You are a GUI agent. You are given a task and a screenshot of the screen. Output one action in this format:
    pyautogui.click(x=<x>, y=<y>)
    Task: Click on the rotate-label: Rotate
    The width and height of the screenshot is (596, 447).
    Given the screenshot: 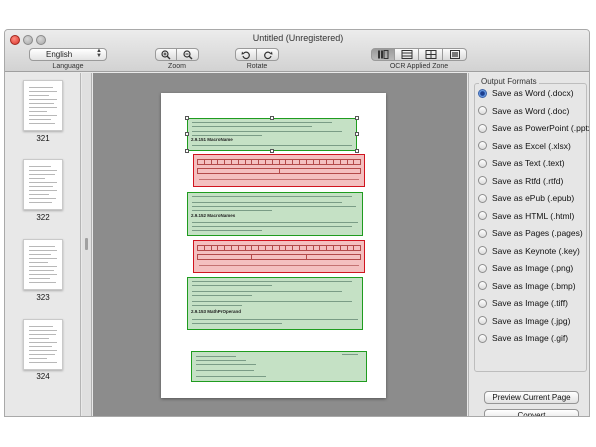 What is the action you would take?
    pyautogui.click(x=257, y=66)
    